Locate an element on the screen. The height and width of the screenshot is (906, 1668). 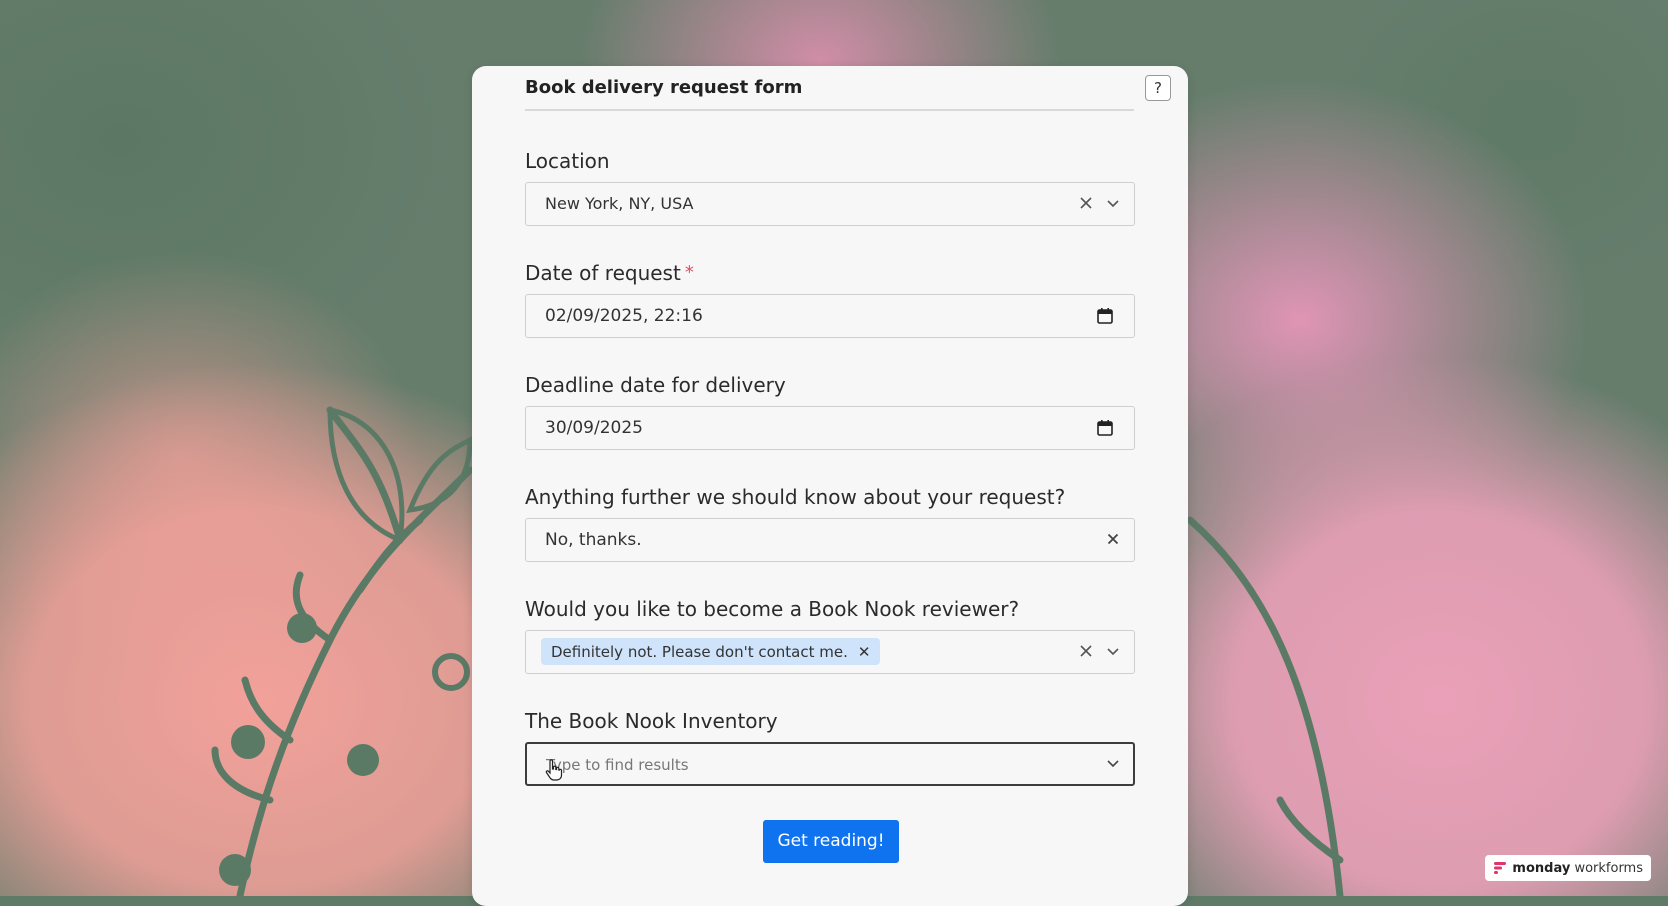
monday-logo-icon is located at coordinates (1500, 868).